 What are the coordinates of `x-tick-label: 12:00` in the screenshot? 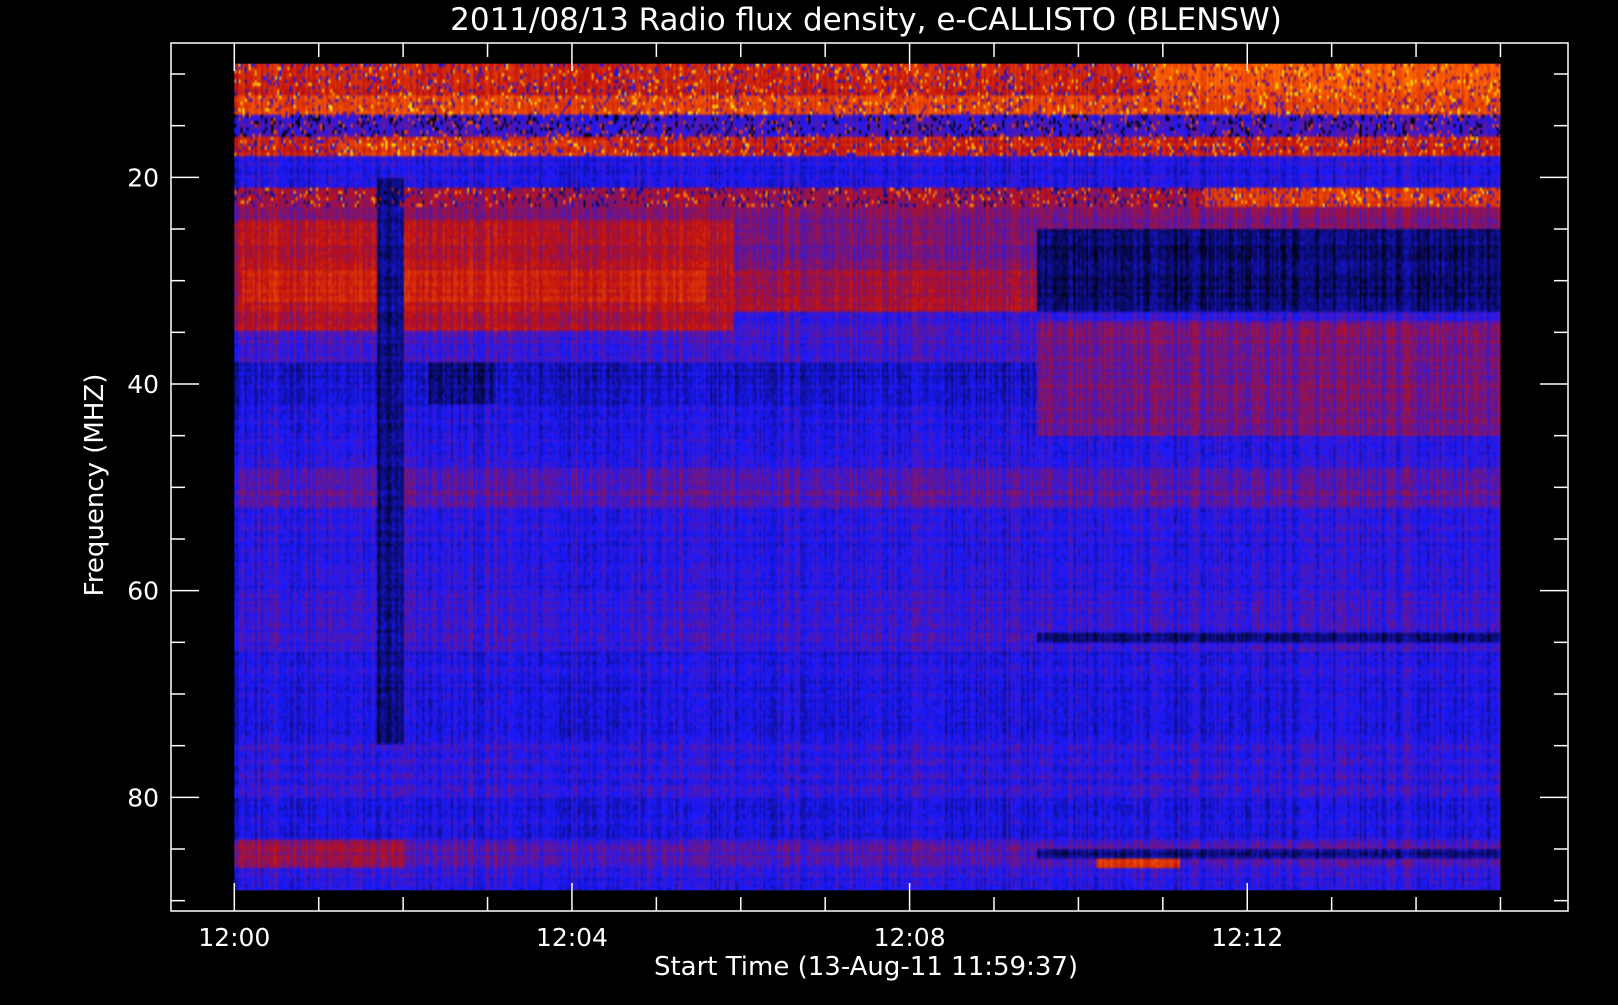 It's located at (234, 937).